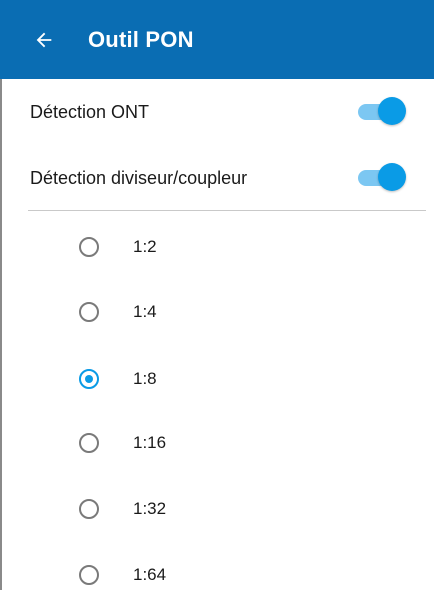 The image size is (434, 605). I want to click on ont-detection-switch, so click(382, 112).